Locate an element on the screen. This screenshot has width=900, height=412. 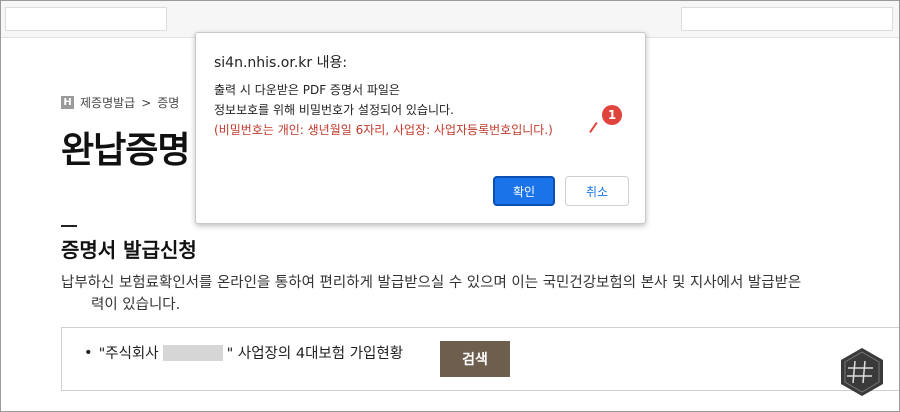
description-line-2: 력이 있습니다. is located at coordinates (136, 305).